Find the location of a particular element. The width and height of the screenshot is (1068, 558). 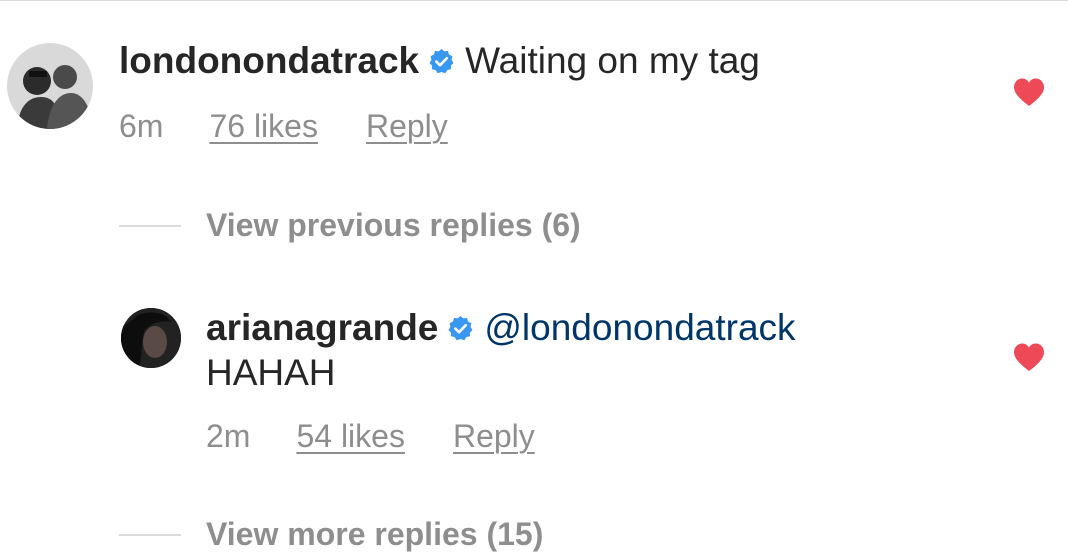

comment-timestamp: 6m is located at coordinates (141, 126).